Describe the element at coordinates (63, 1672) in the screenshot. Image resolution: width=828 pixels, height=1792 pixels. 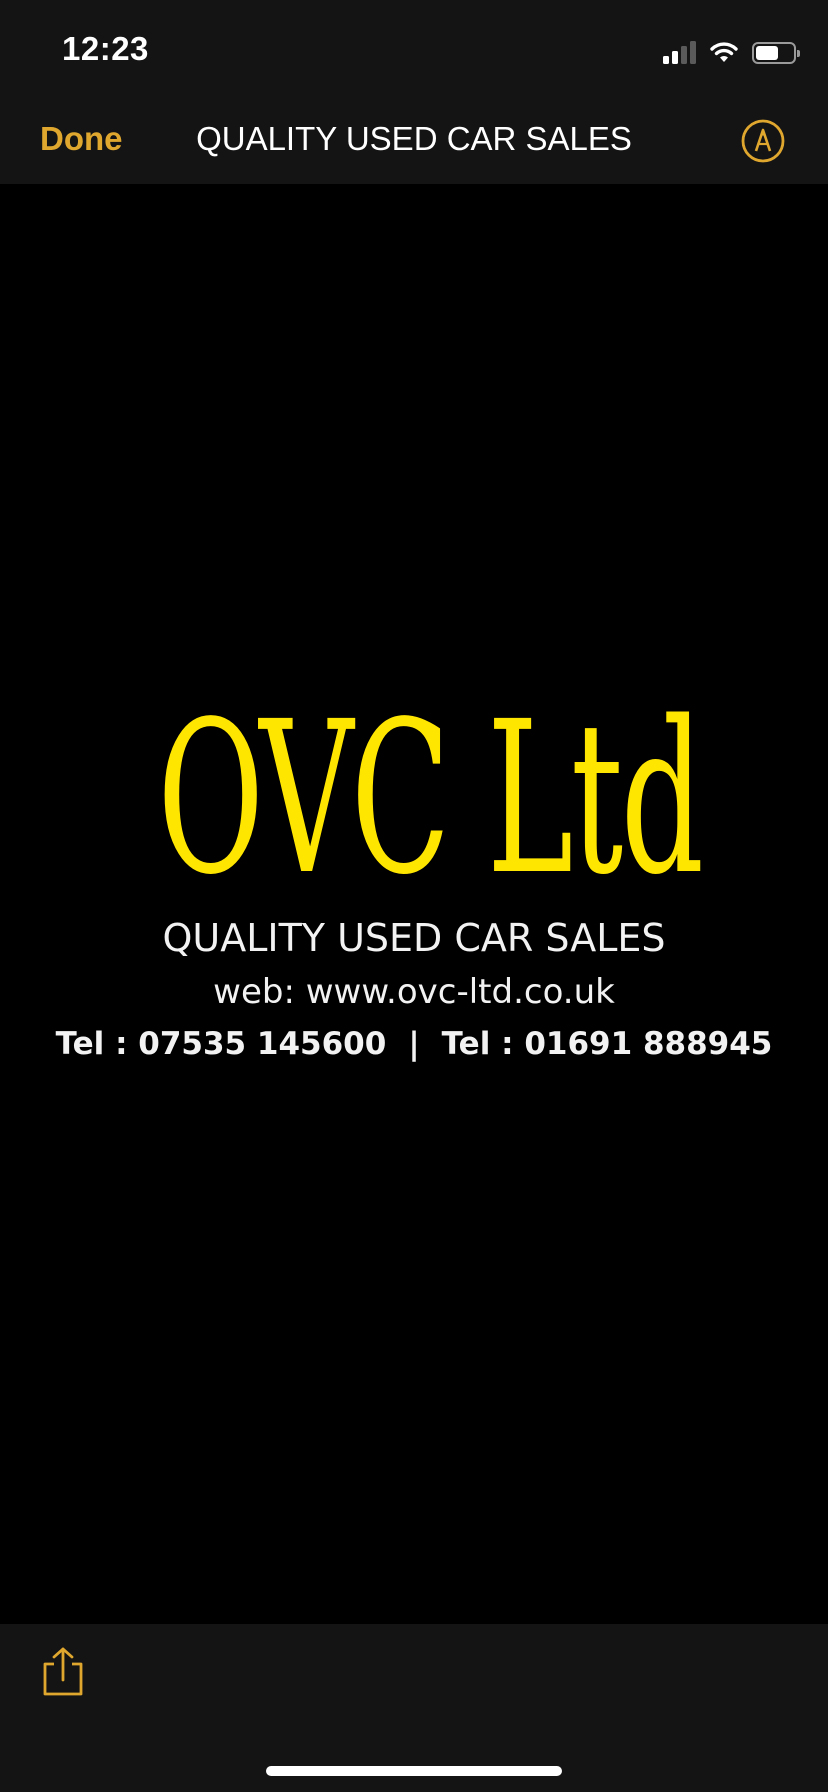
I see `share-icon` at that location.